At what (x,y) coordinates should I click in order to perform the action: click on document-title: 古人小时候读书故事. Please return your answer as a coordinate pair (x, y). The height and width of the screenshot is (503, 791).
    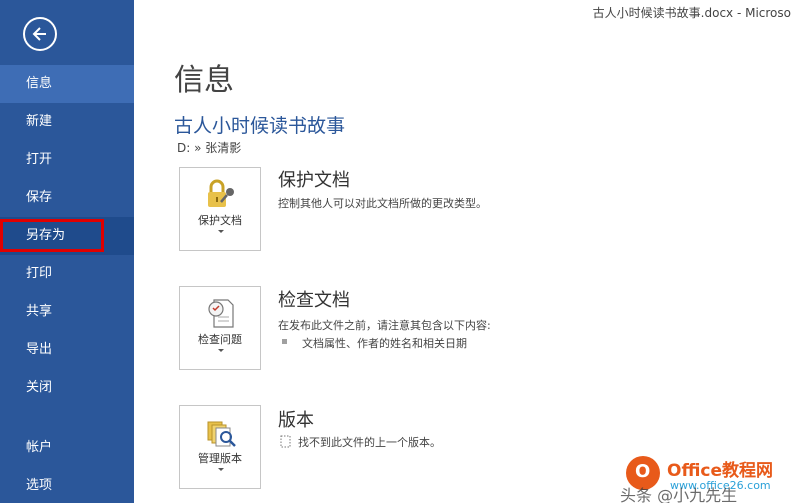
    Looking at the image, I should click on (260, 126).